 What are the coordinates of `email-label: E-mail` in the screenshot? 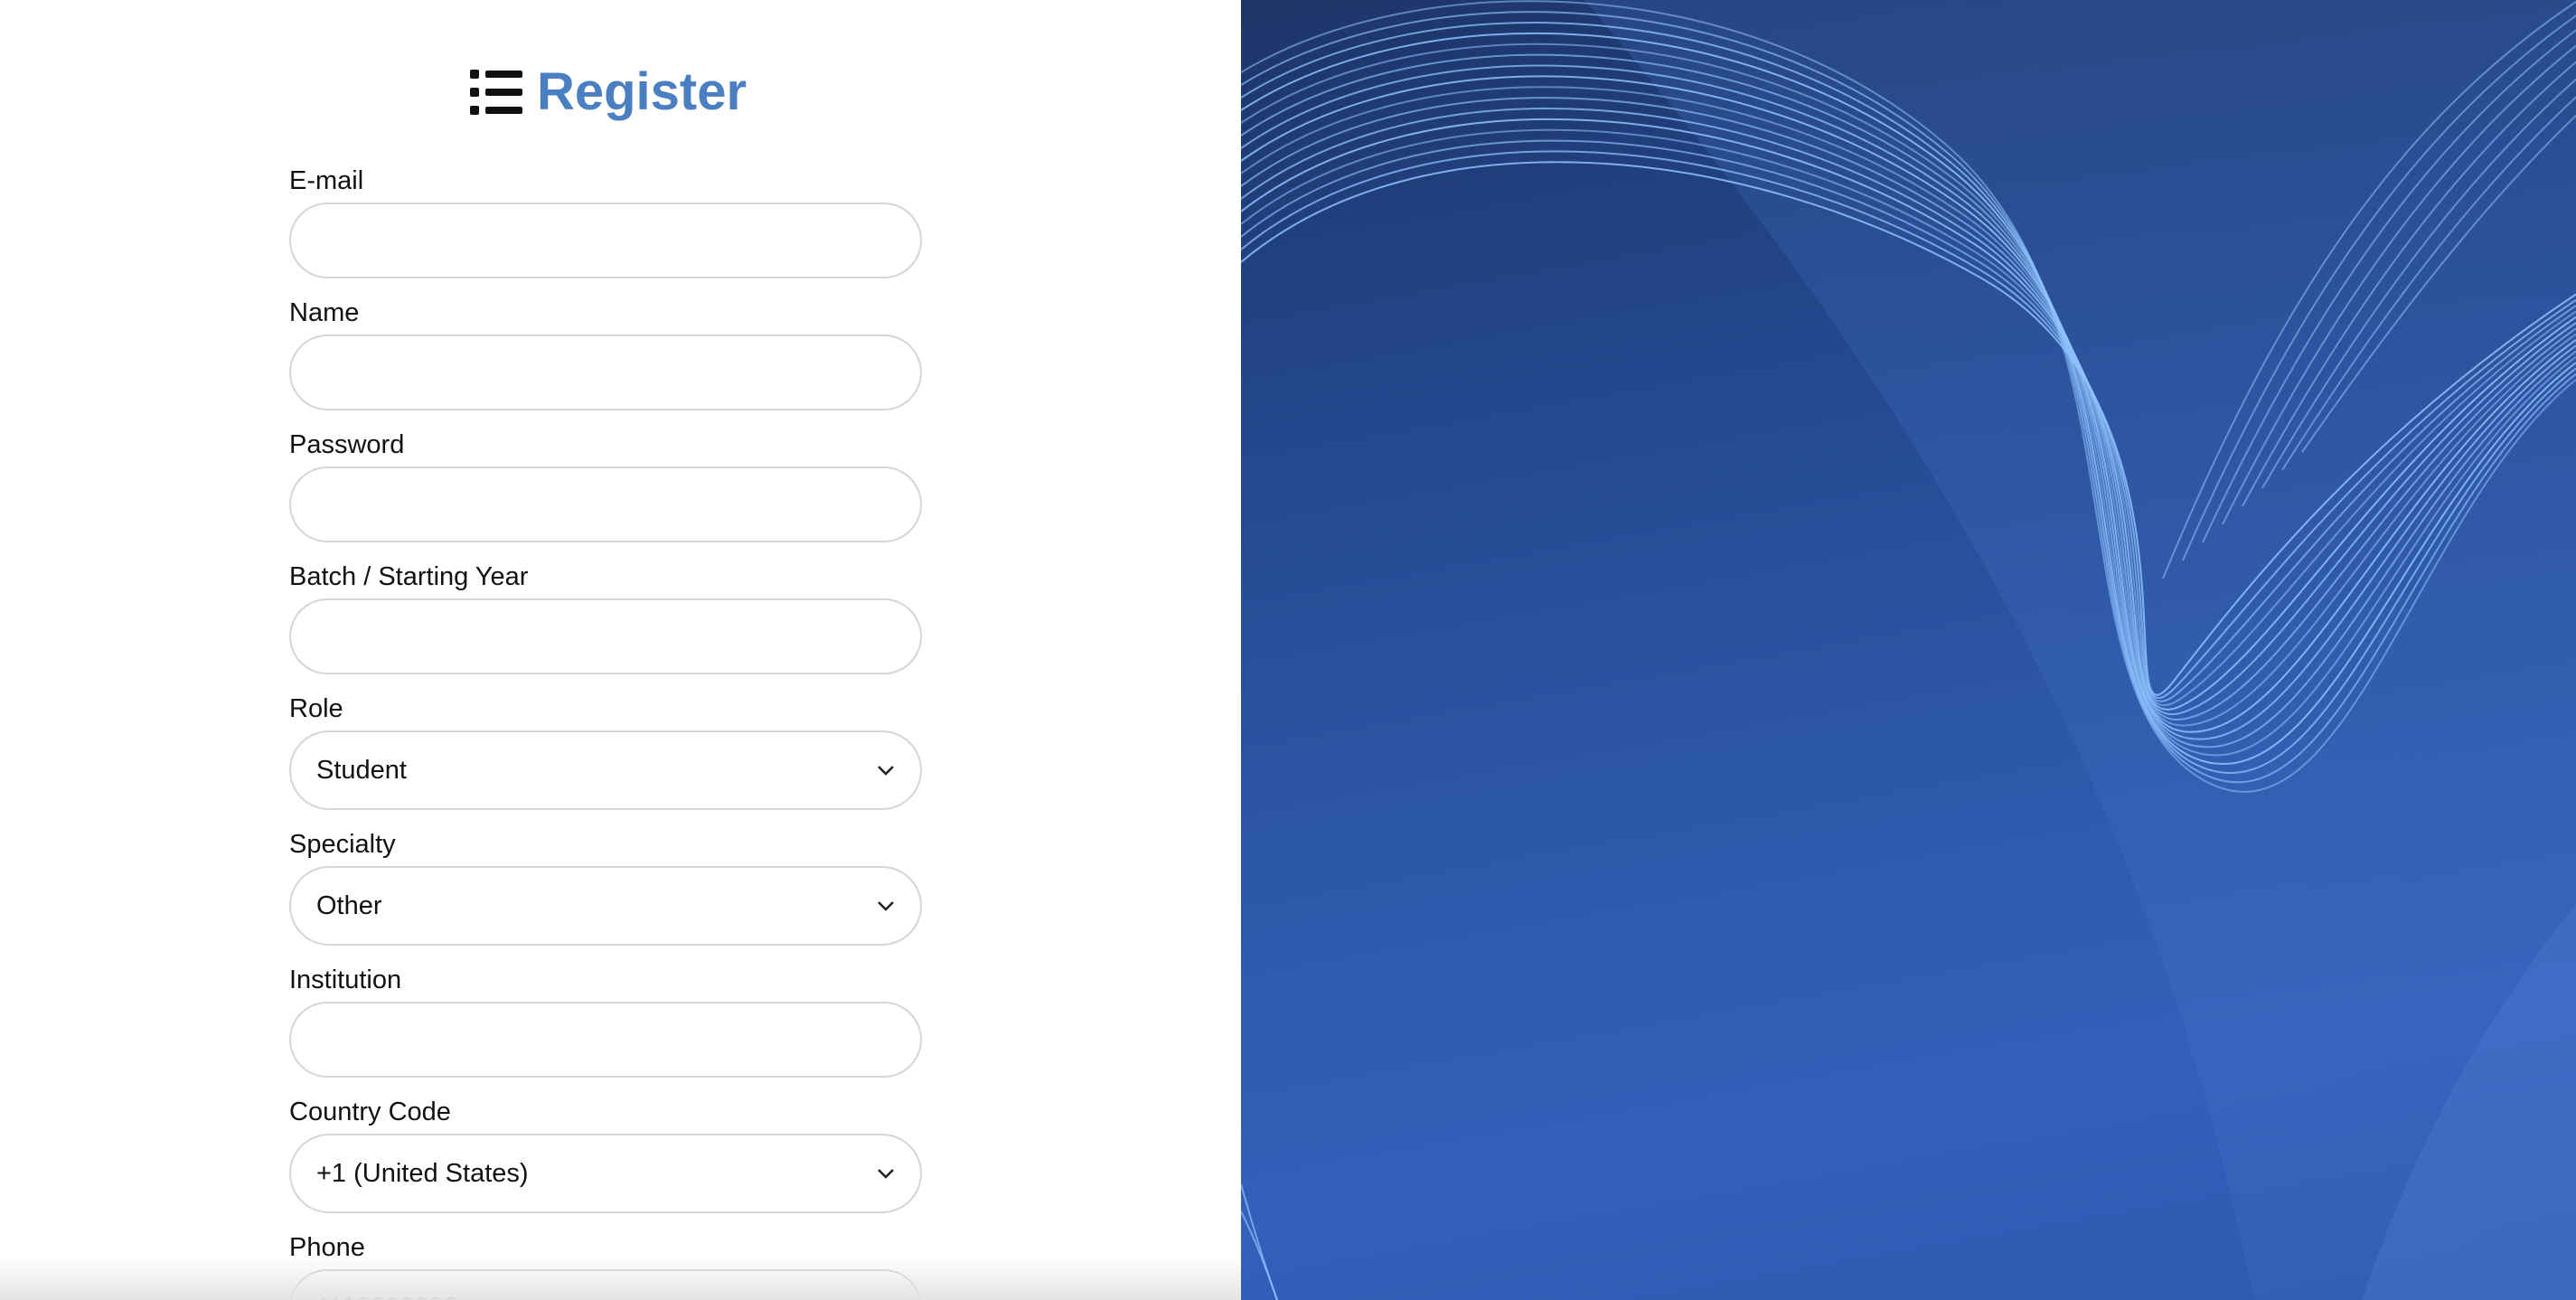 It's located at (327, 180).